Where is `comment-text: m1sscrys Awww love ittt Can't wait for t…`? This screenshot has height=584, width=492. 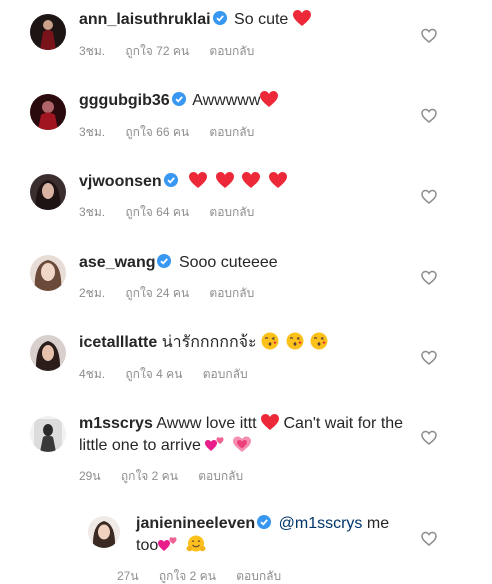
comment-text: m1sscrys Awww love ittt Can't wait for t… is located at coordinates (241, 434).